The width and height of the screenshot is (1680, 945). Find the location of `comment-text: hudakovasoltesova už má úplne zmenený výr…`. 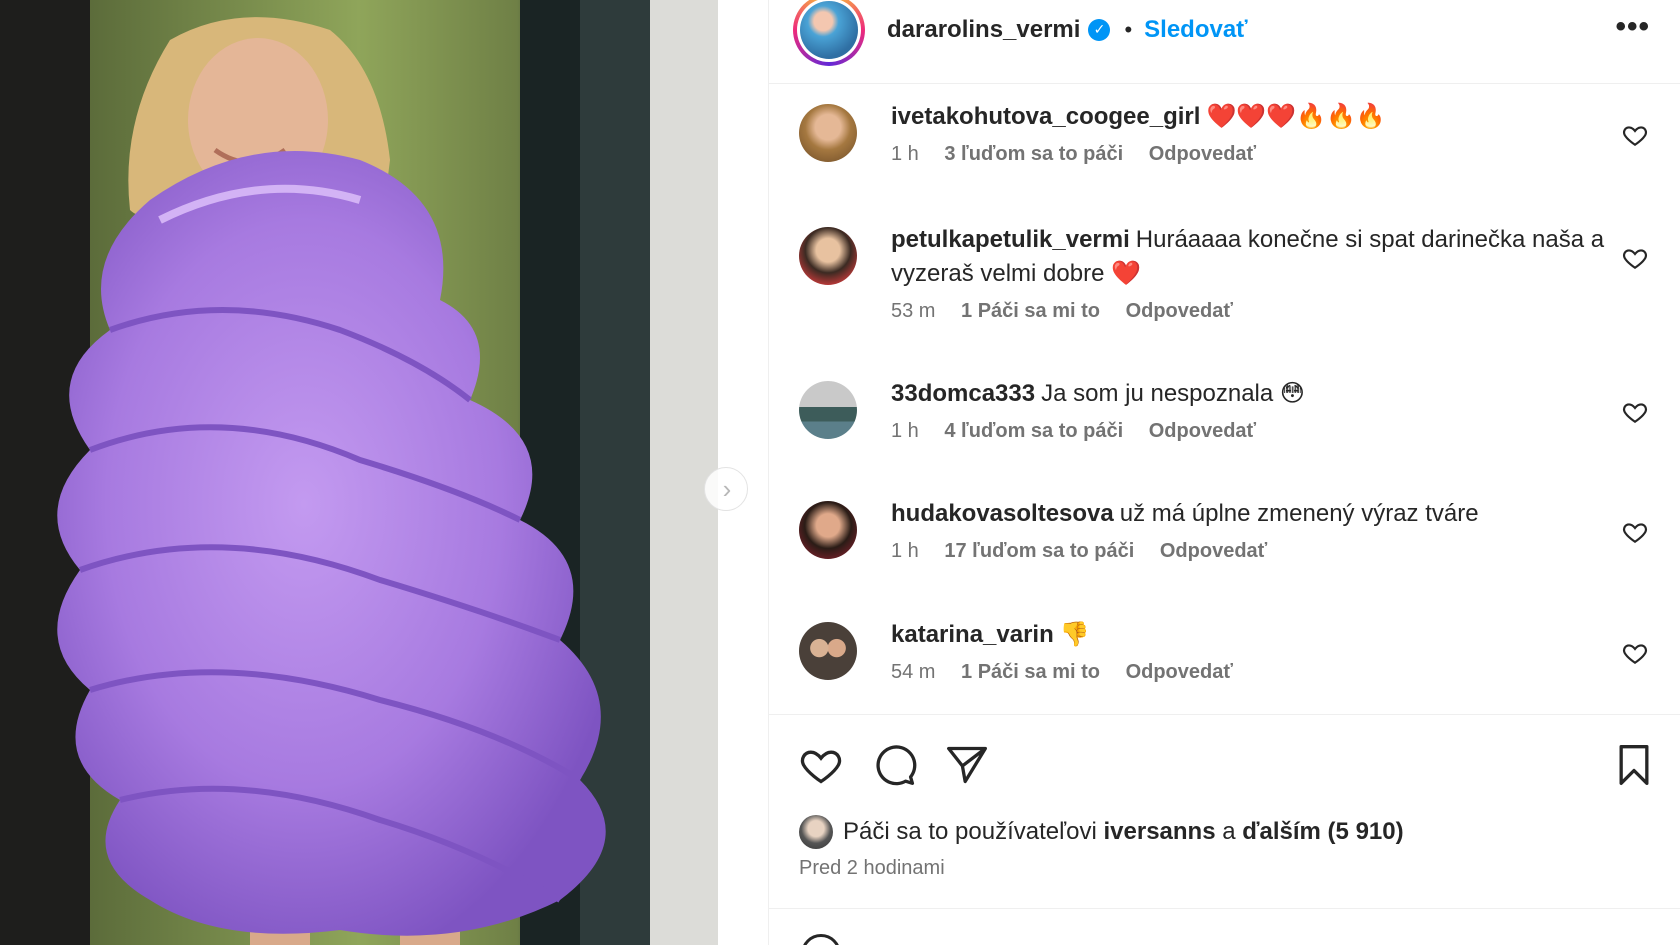

comment-text: hudakovasoltesova už má úplne zmenený výr… is located at coordinates (1185, 514).